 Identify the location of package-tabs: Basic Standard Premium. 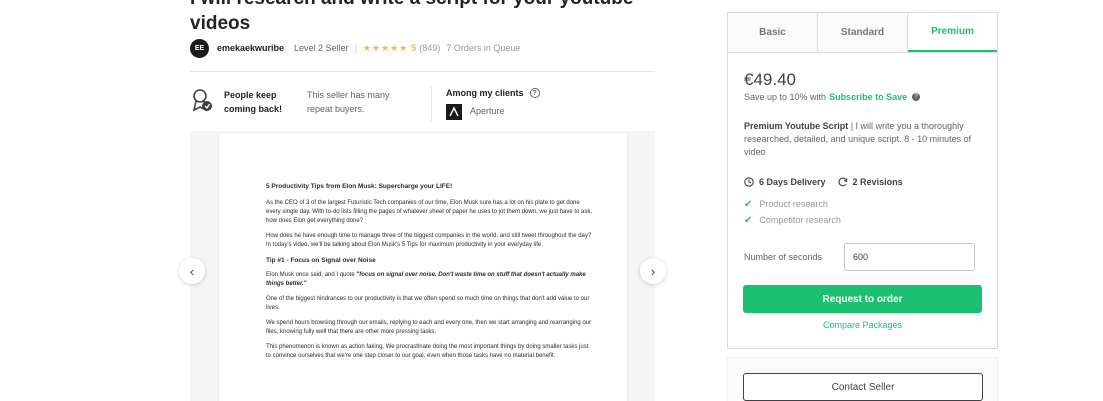
(862, 33).